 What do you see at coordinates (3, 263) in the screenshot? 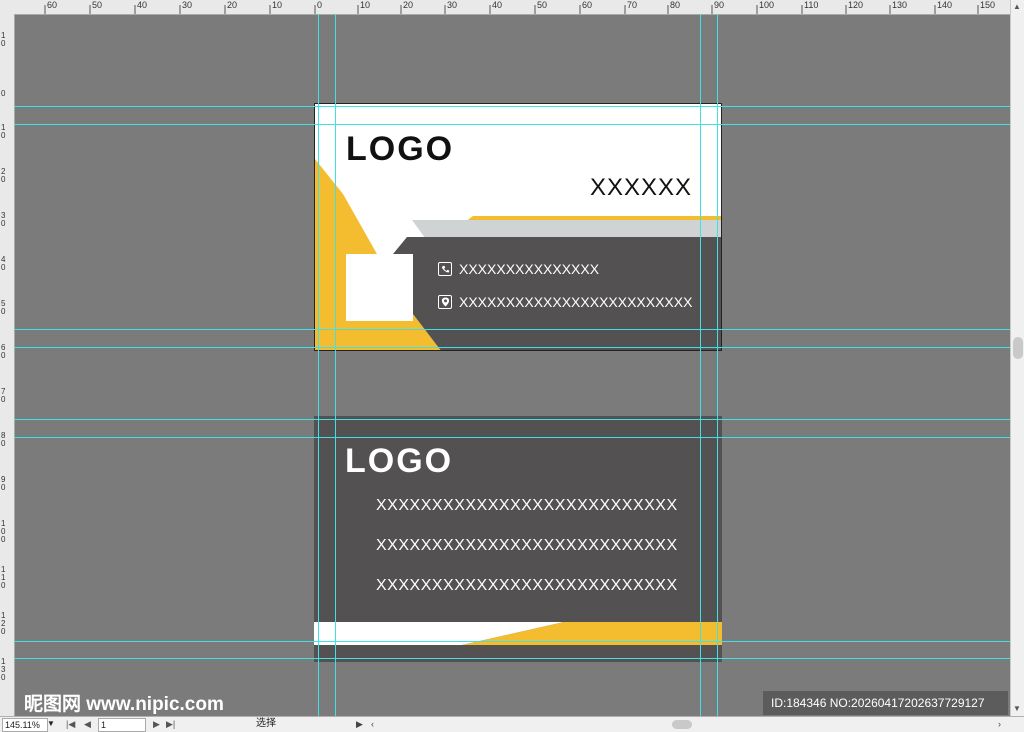
I see `ruler-tick: 4 0` at bounding box center [3, 263].